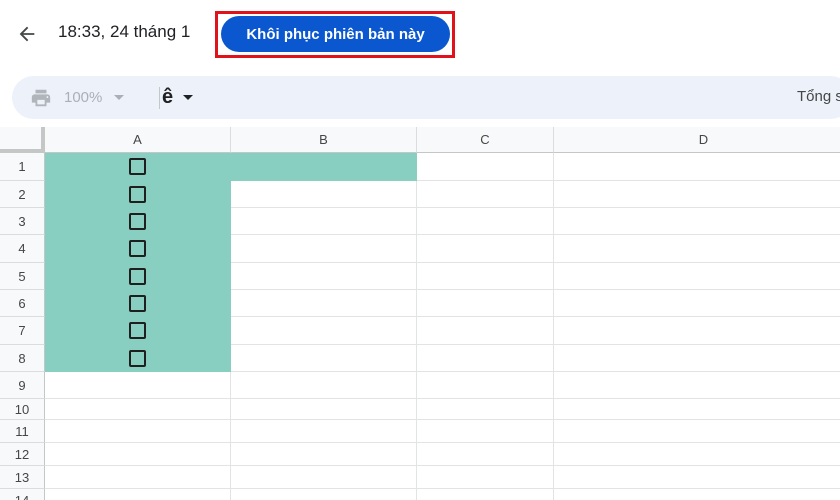  What do you see at coordinates (124, 31) in the screenshot?
I see `version-timestamp: 18:33, 24 tháng 1` at bounding box center [124, 31].